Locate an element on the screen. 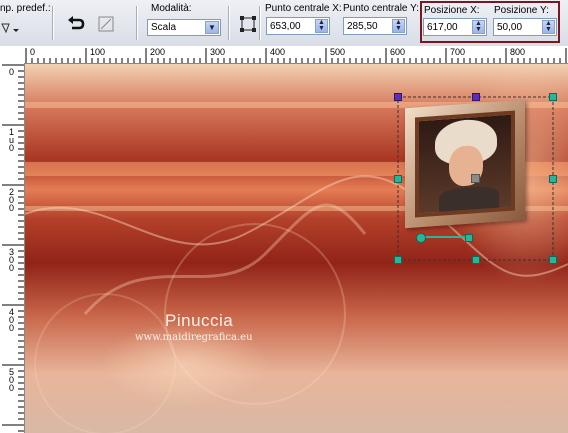 The width and height of the screenshot is (568, 433). center-object-button is located at coordinates (248, 24).